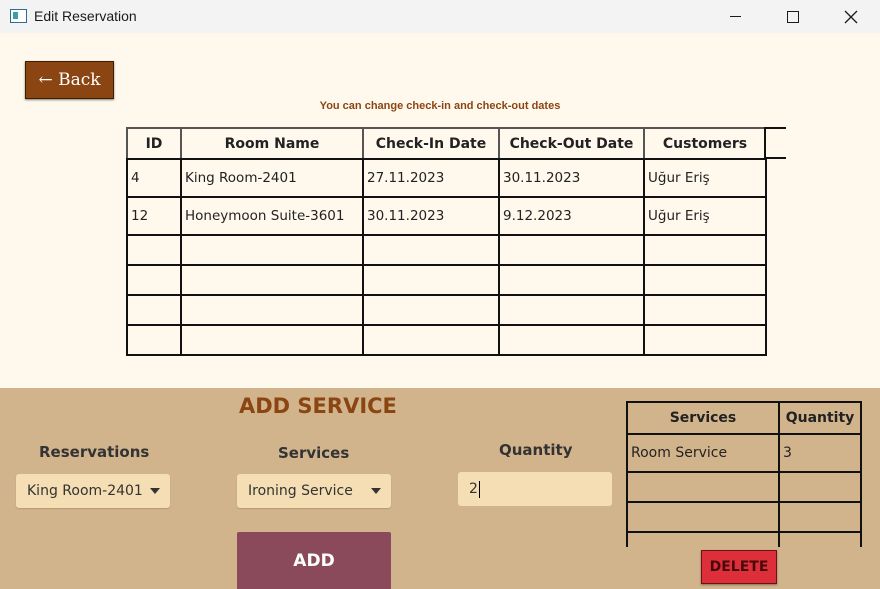  I want to click on services-table-container: Services Quantity Room Service 3, so click(744, 474).